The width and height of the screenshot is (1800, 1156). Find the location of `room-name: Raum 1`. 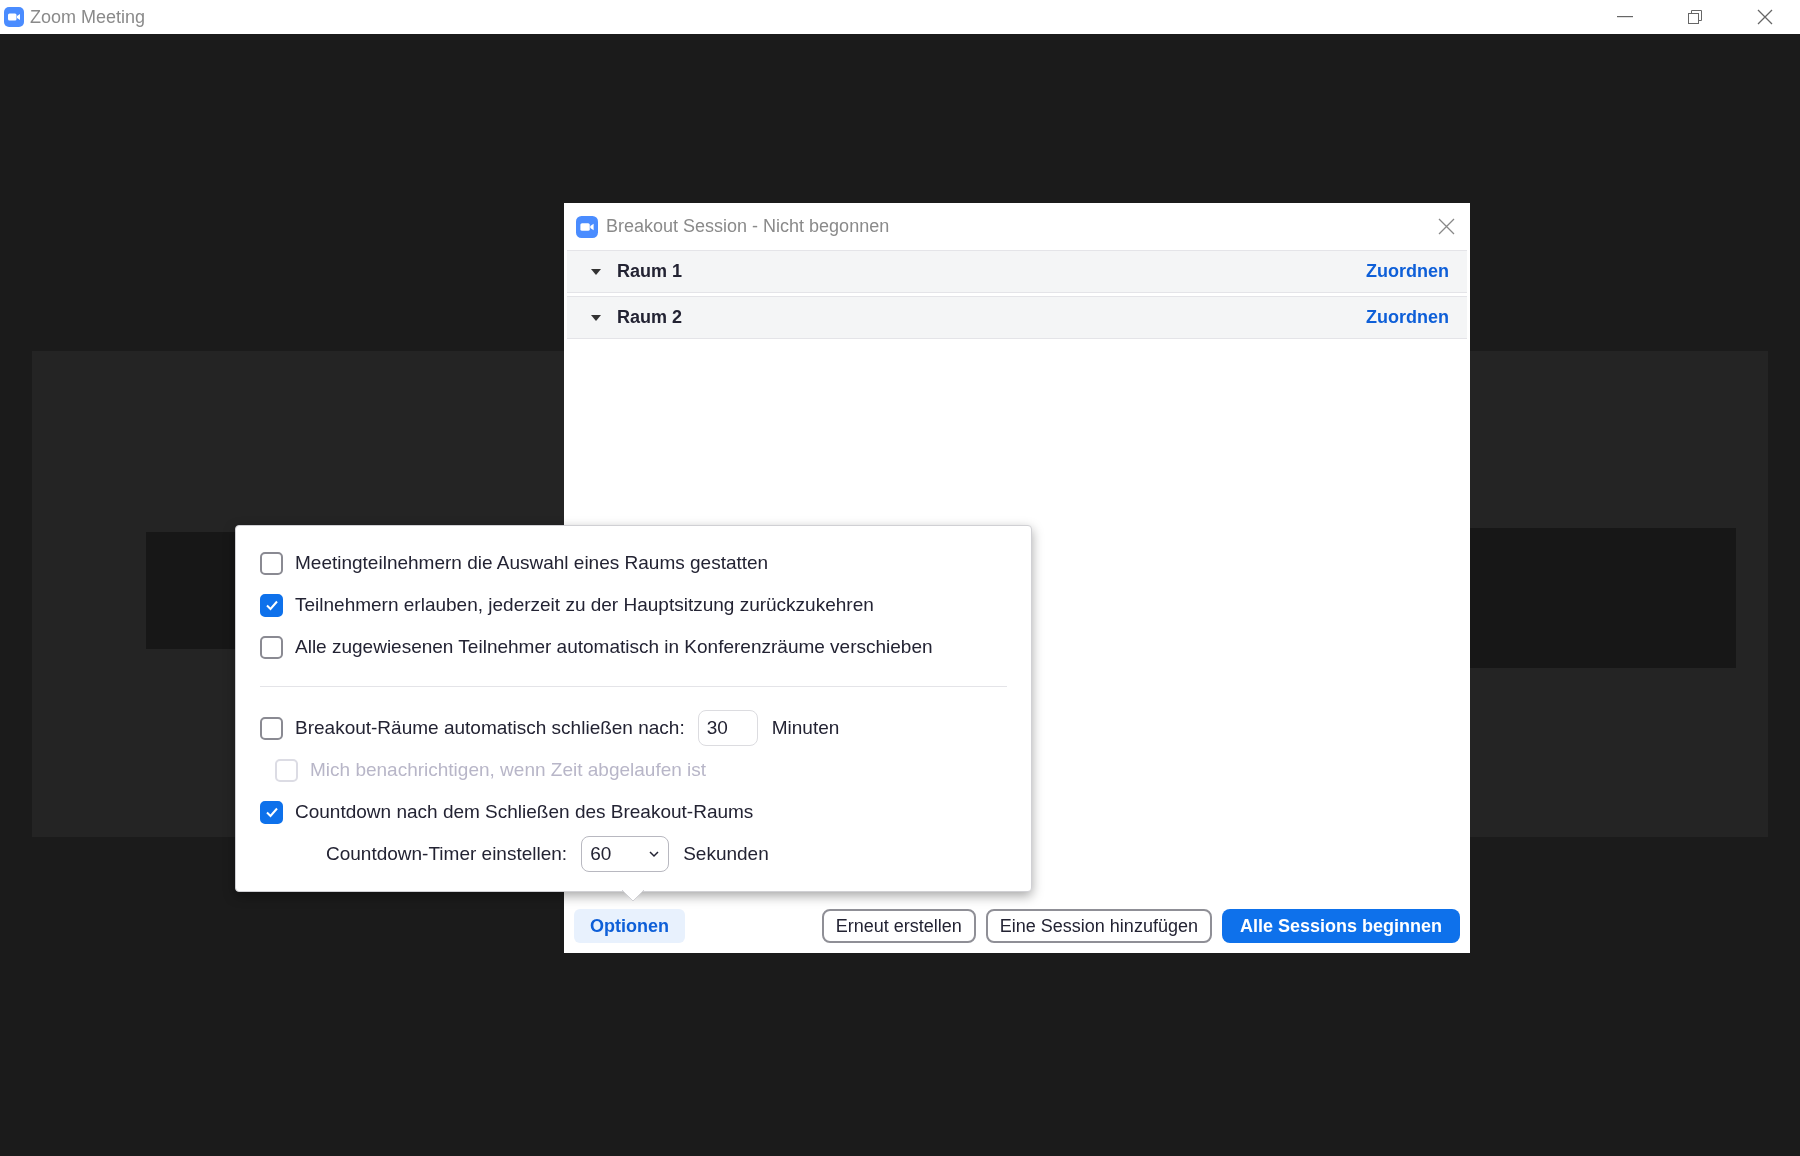

room-name: Raum 1 is located at coordinates (650, 271).